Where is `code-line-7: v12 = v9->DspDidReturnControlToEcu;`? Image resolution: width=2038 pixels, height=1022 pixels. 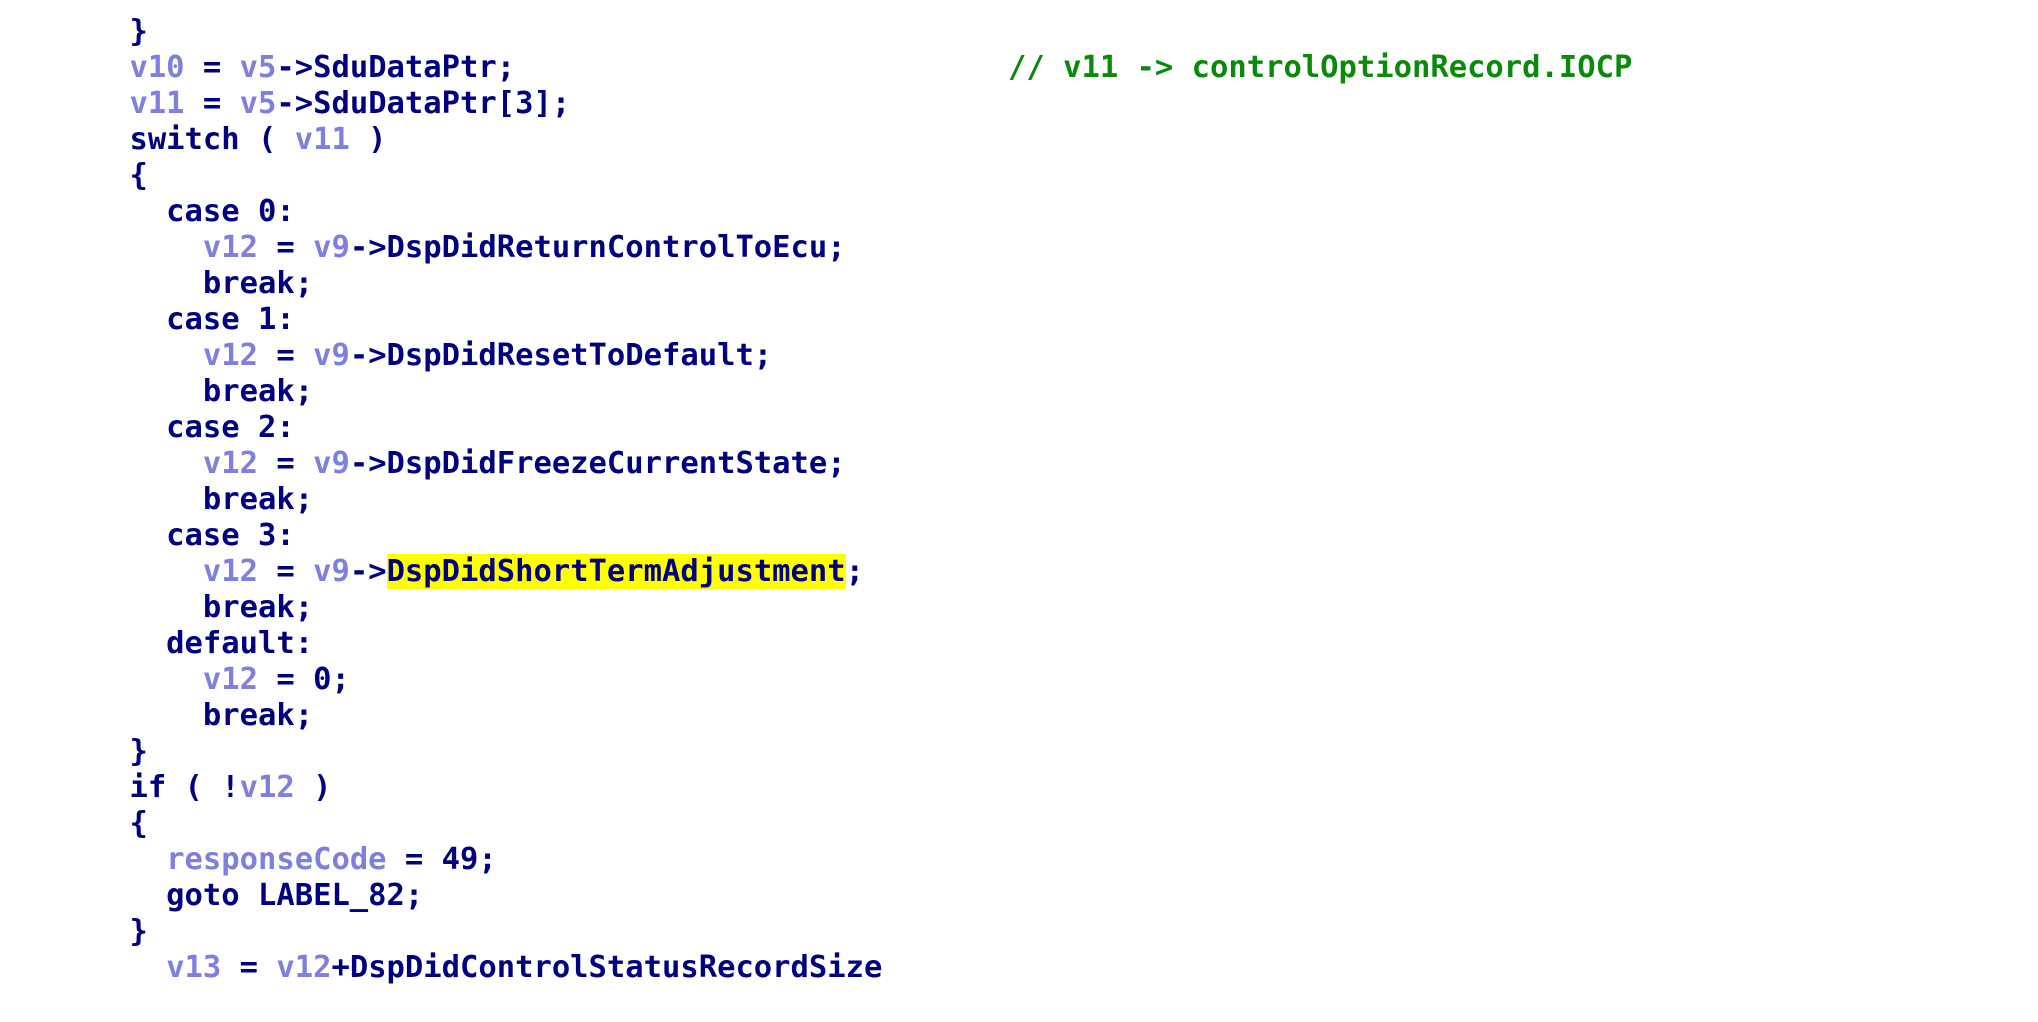
code-line-7: v12 = v9->DspDidReturnControlToEcu; is located at coordinates (423, 229).